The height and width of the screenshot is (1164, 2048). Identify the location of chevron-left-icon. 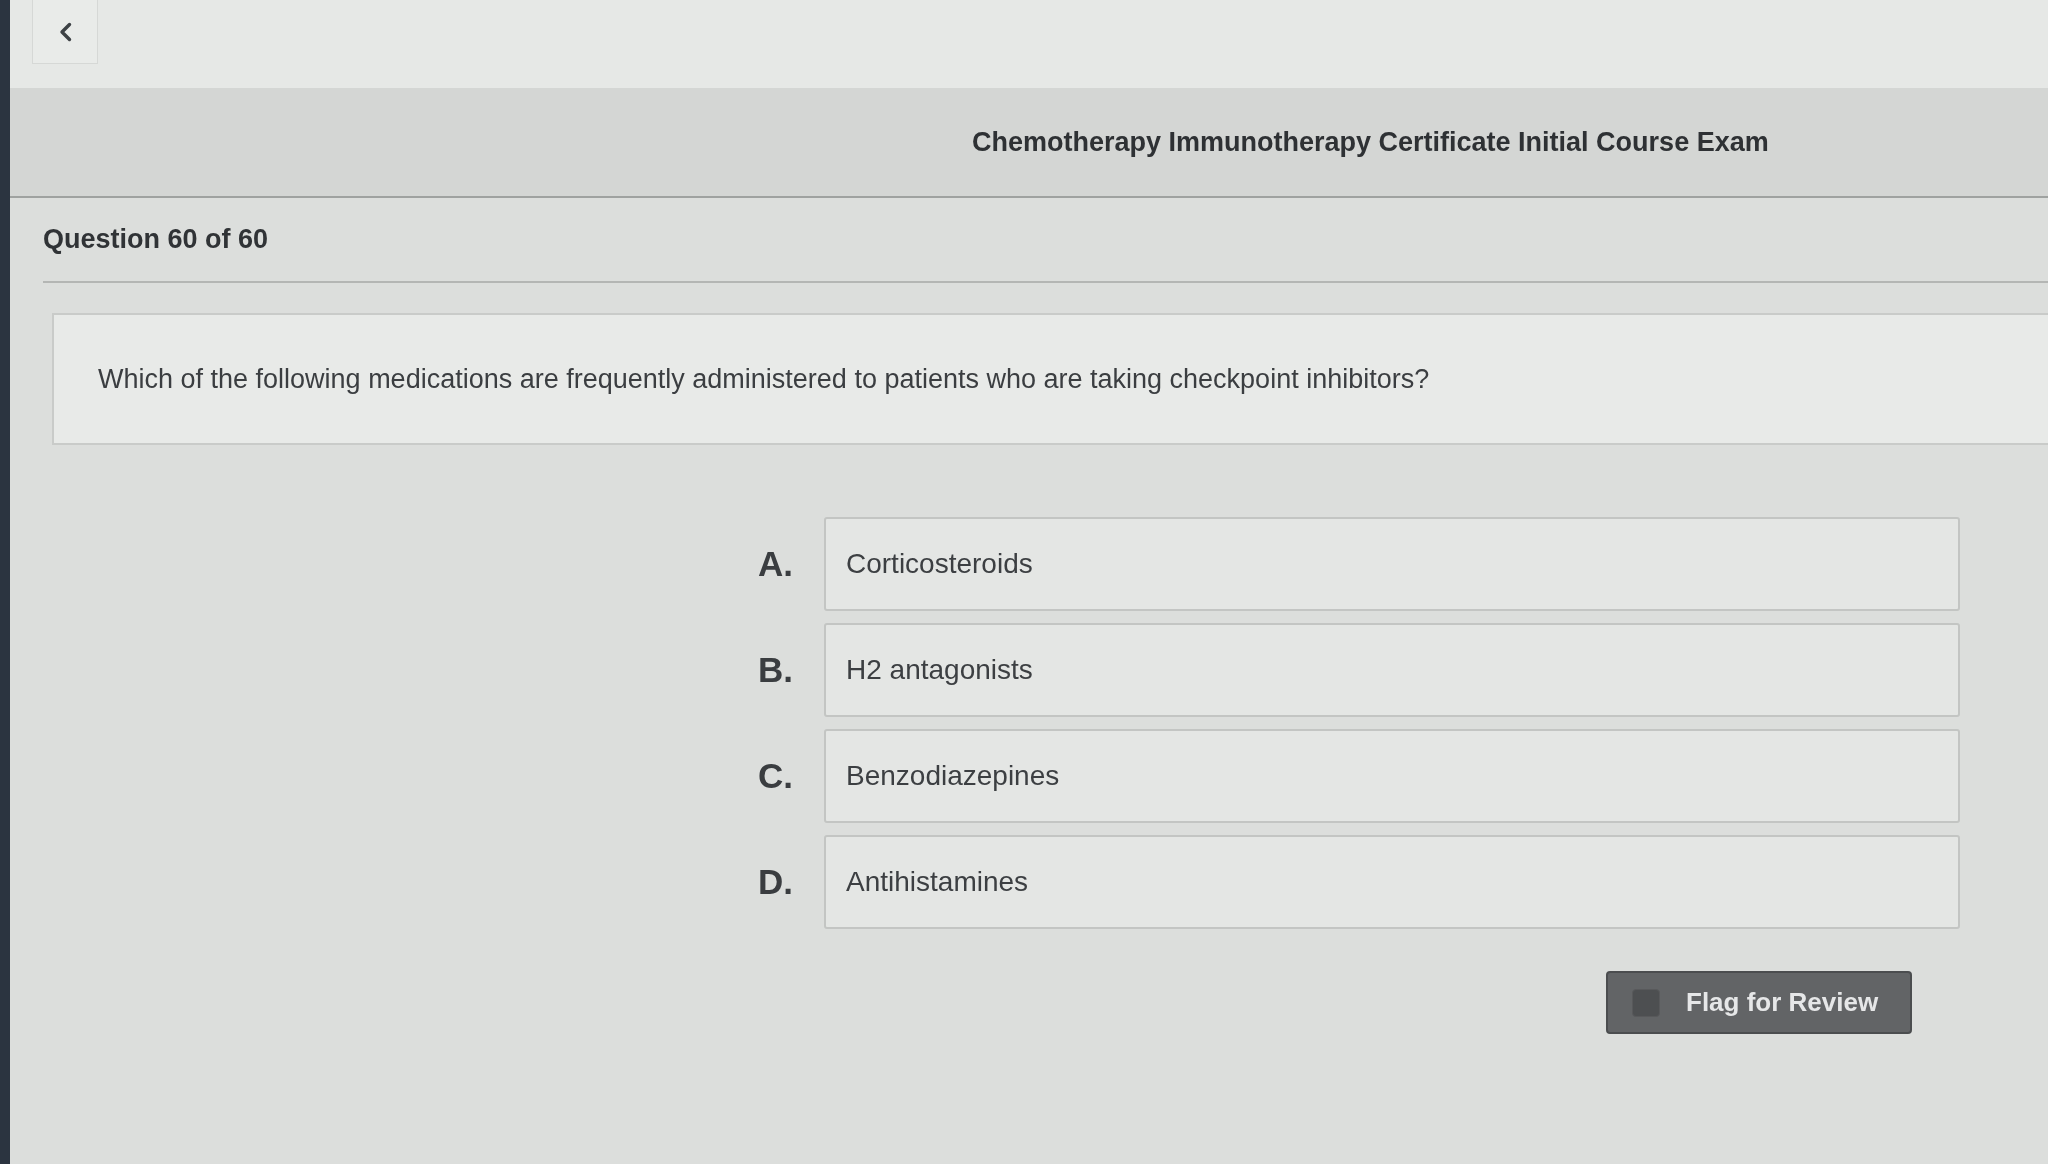
(65, 31).